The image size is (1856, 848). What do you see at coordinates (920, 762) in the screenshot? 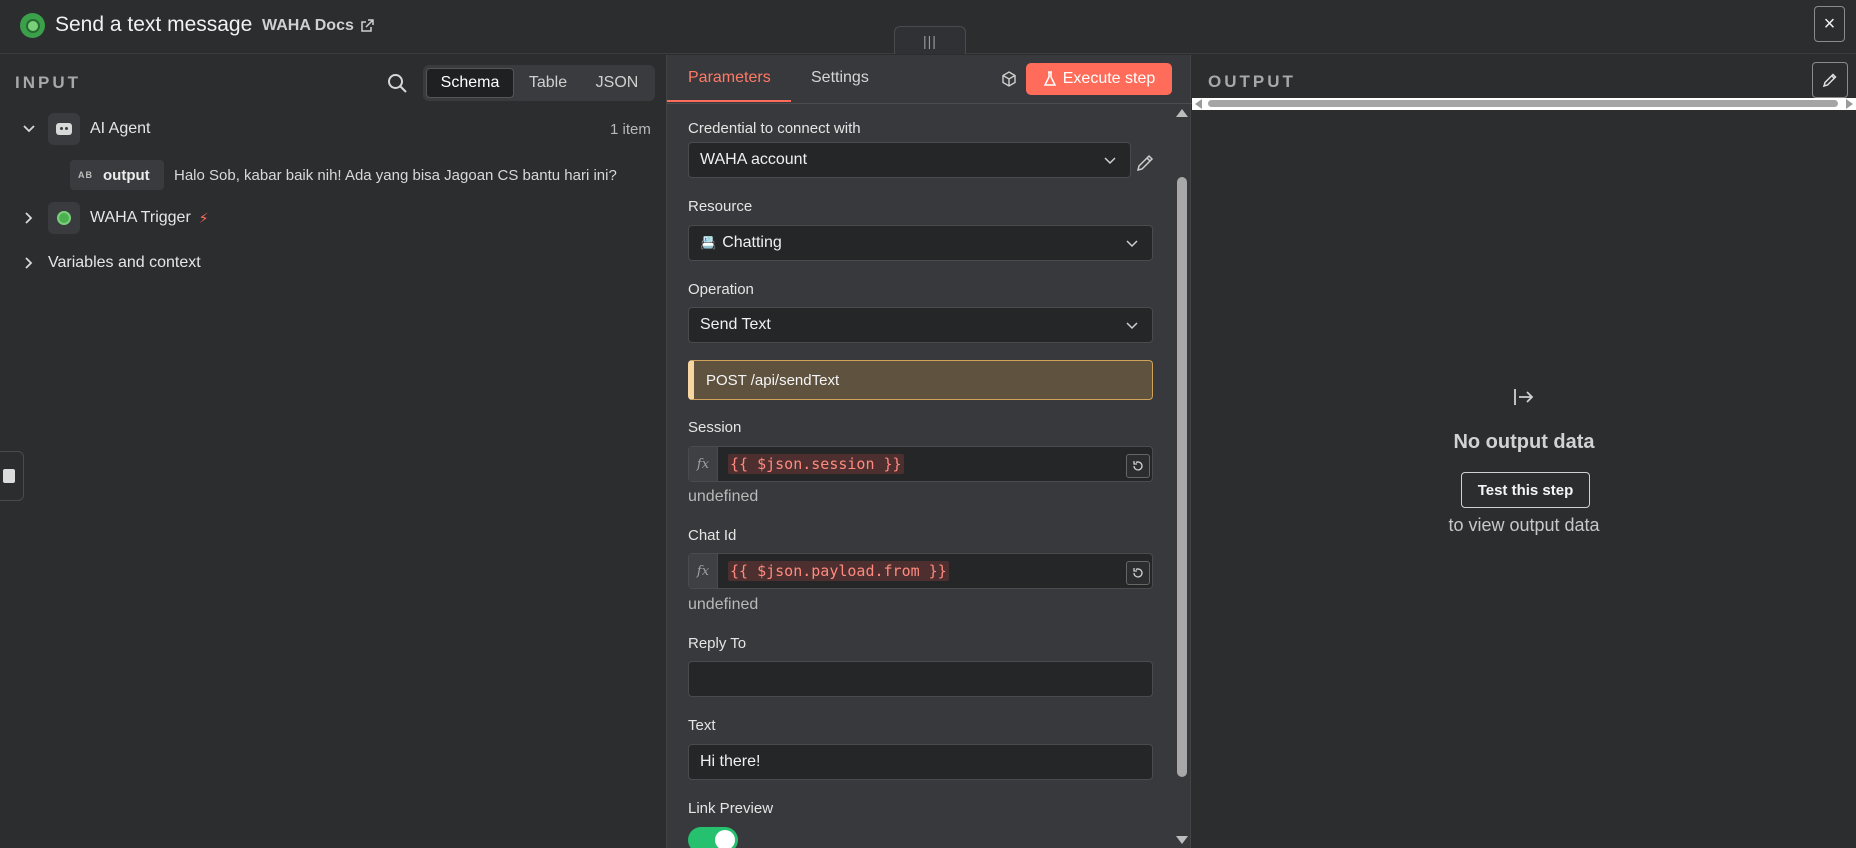
I see `text-input: Hi there!` at bounding box center [920, 762].